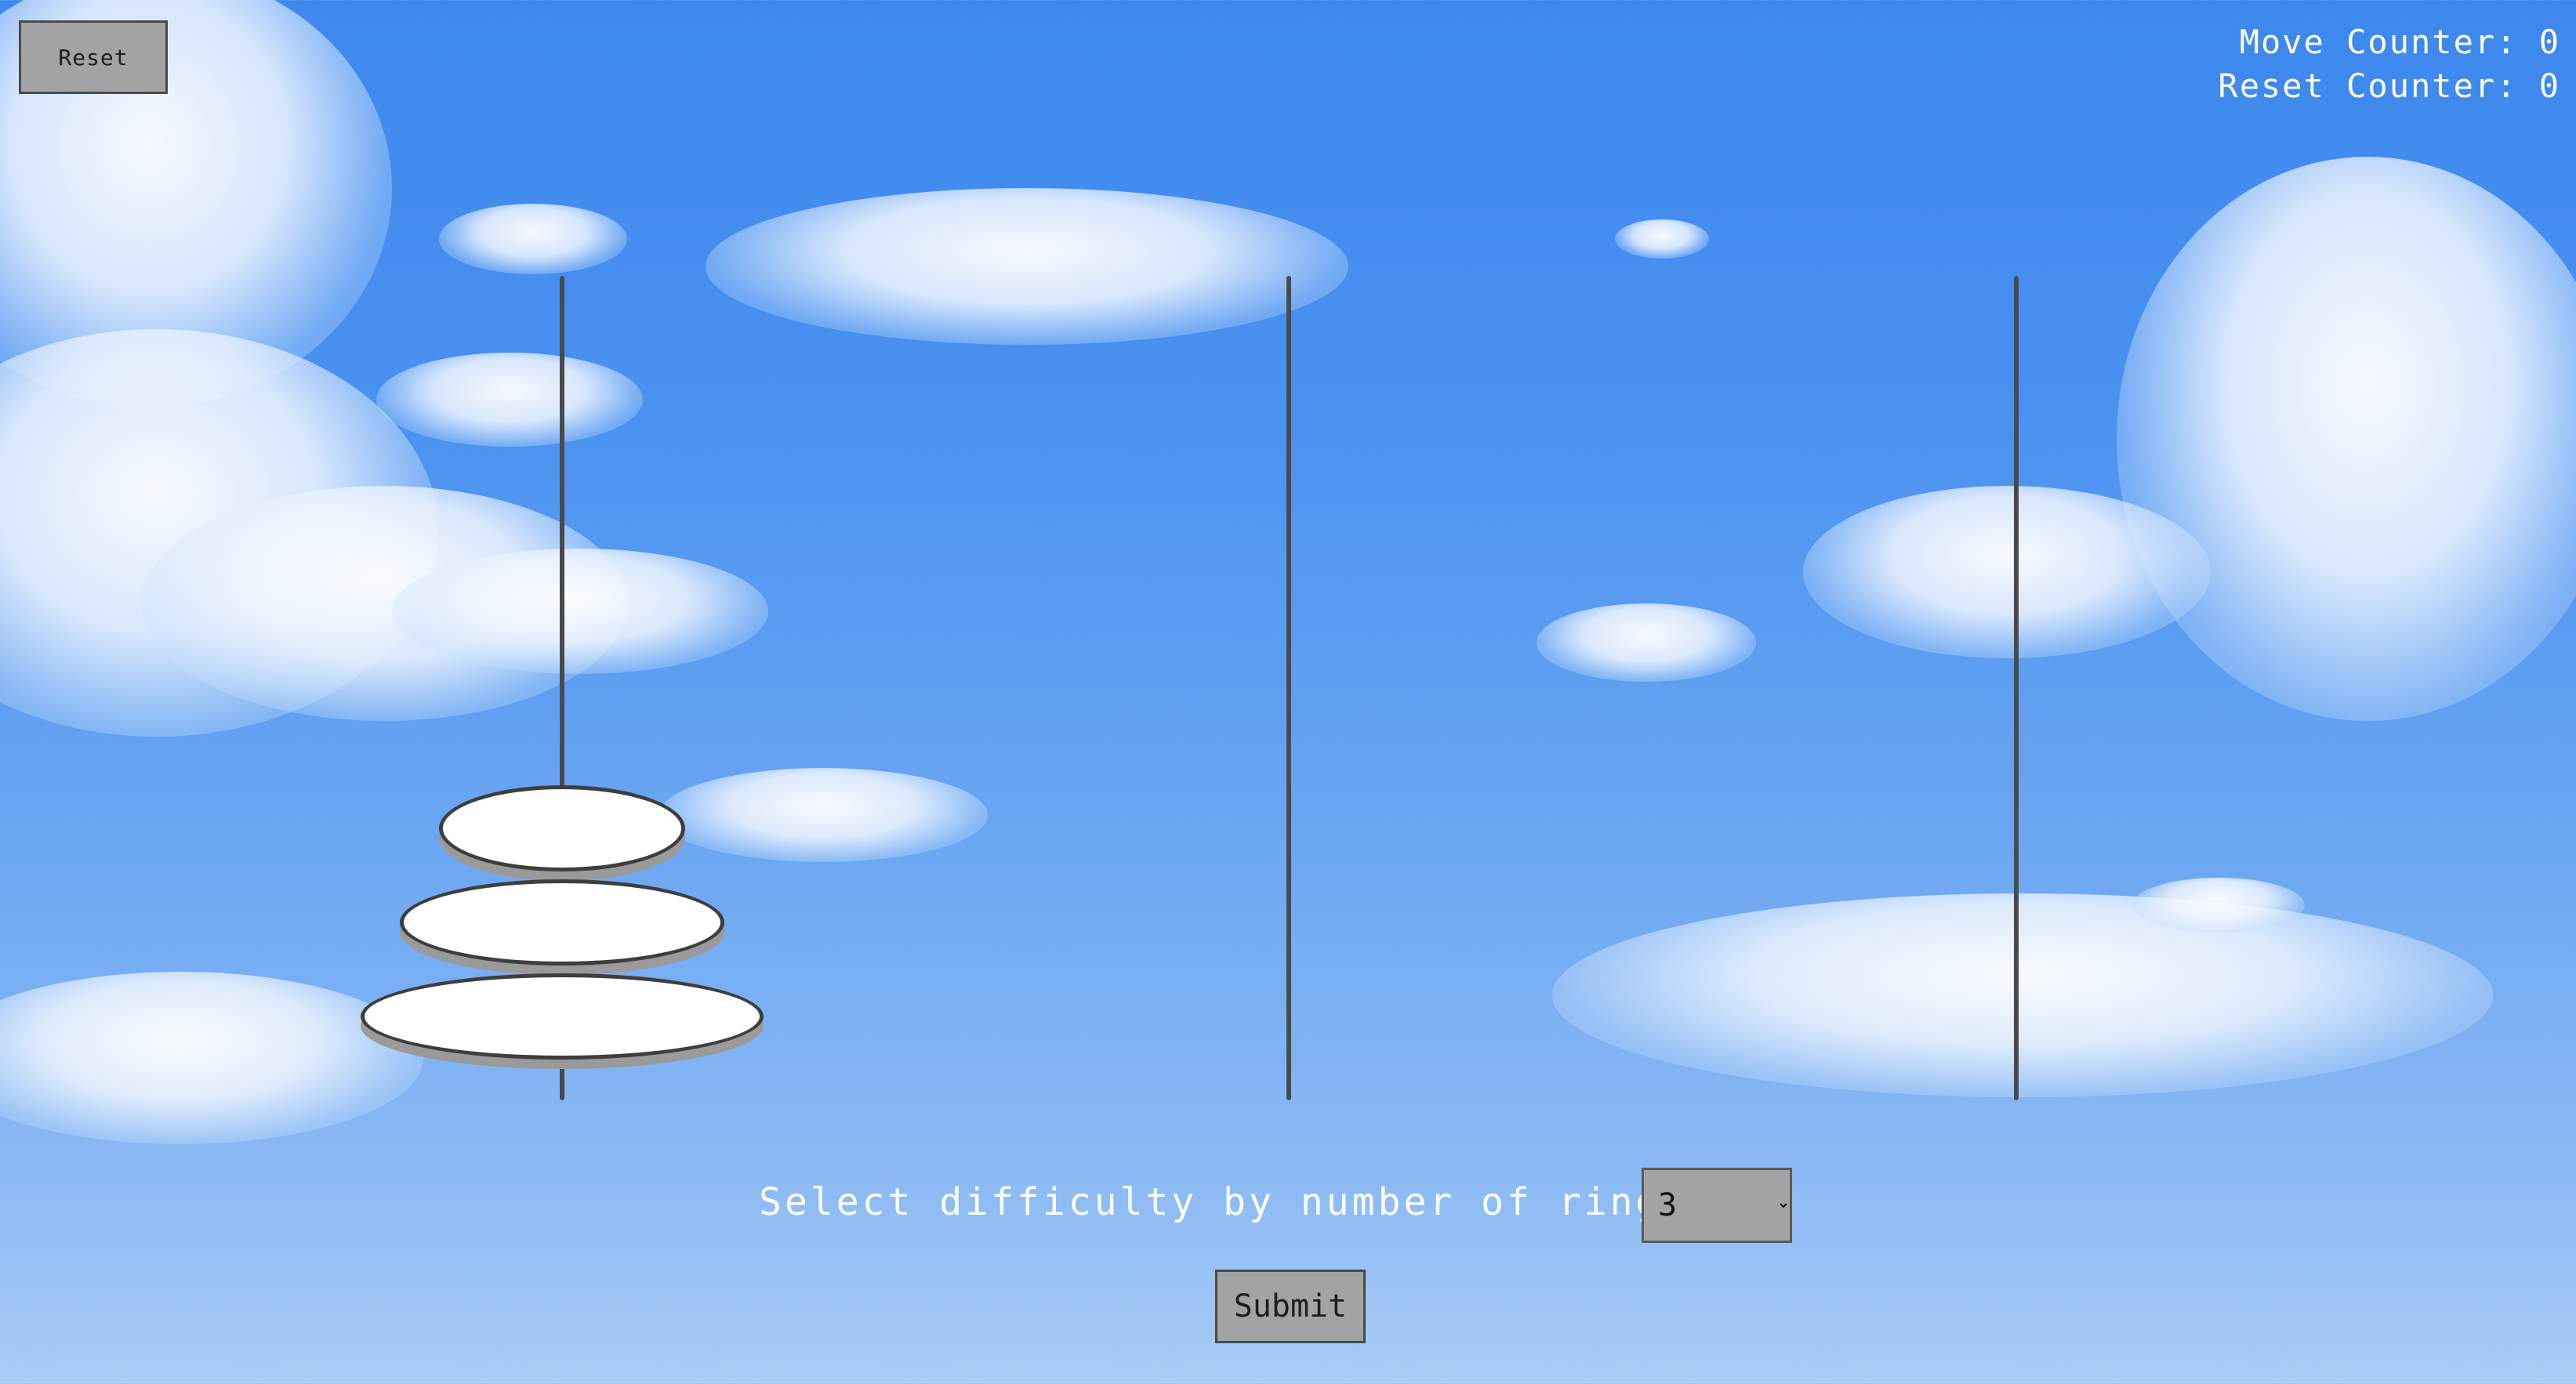  I want to click on difficulty-row: Select difficulty by number of rings: 3, so click(1288, 1205).